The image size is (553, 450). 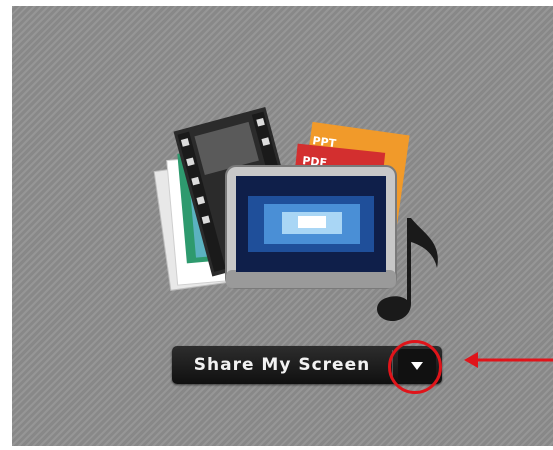 What do you see at coordinates (415, 367) in the screenshot?
I see `annotation-highlight-circle` at bounding box center [415, 367].